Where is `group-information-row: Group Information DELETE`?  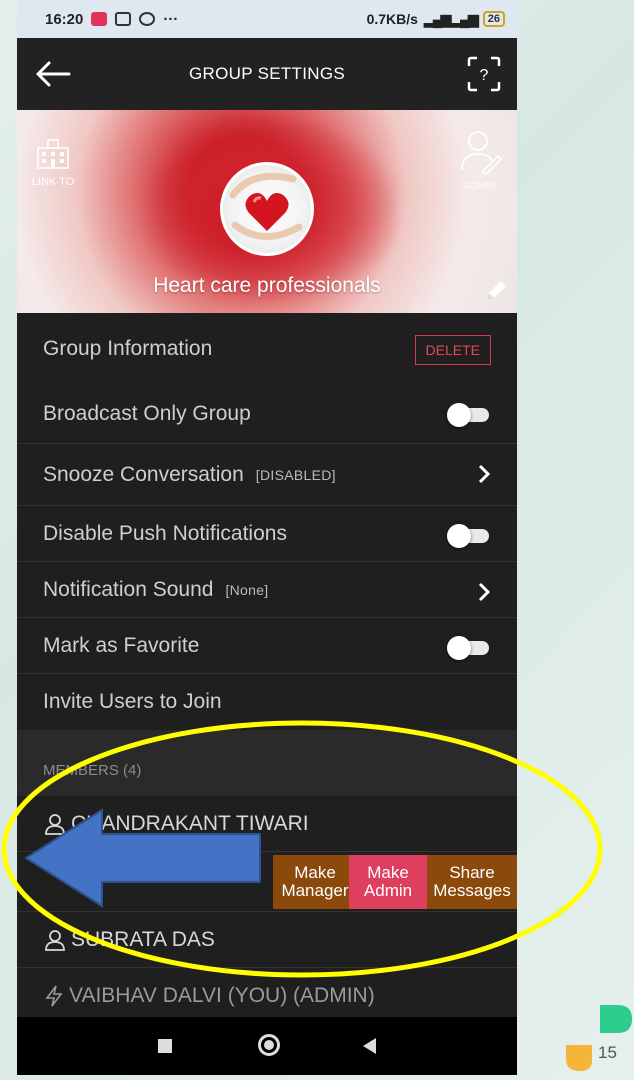
group-information-row: Group Information DELETE is located at coordinates (267, 349).